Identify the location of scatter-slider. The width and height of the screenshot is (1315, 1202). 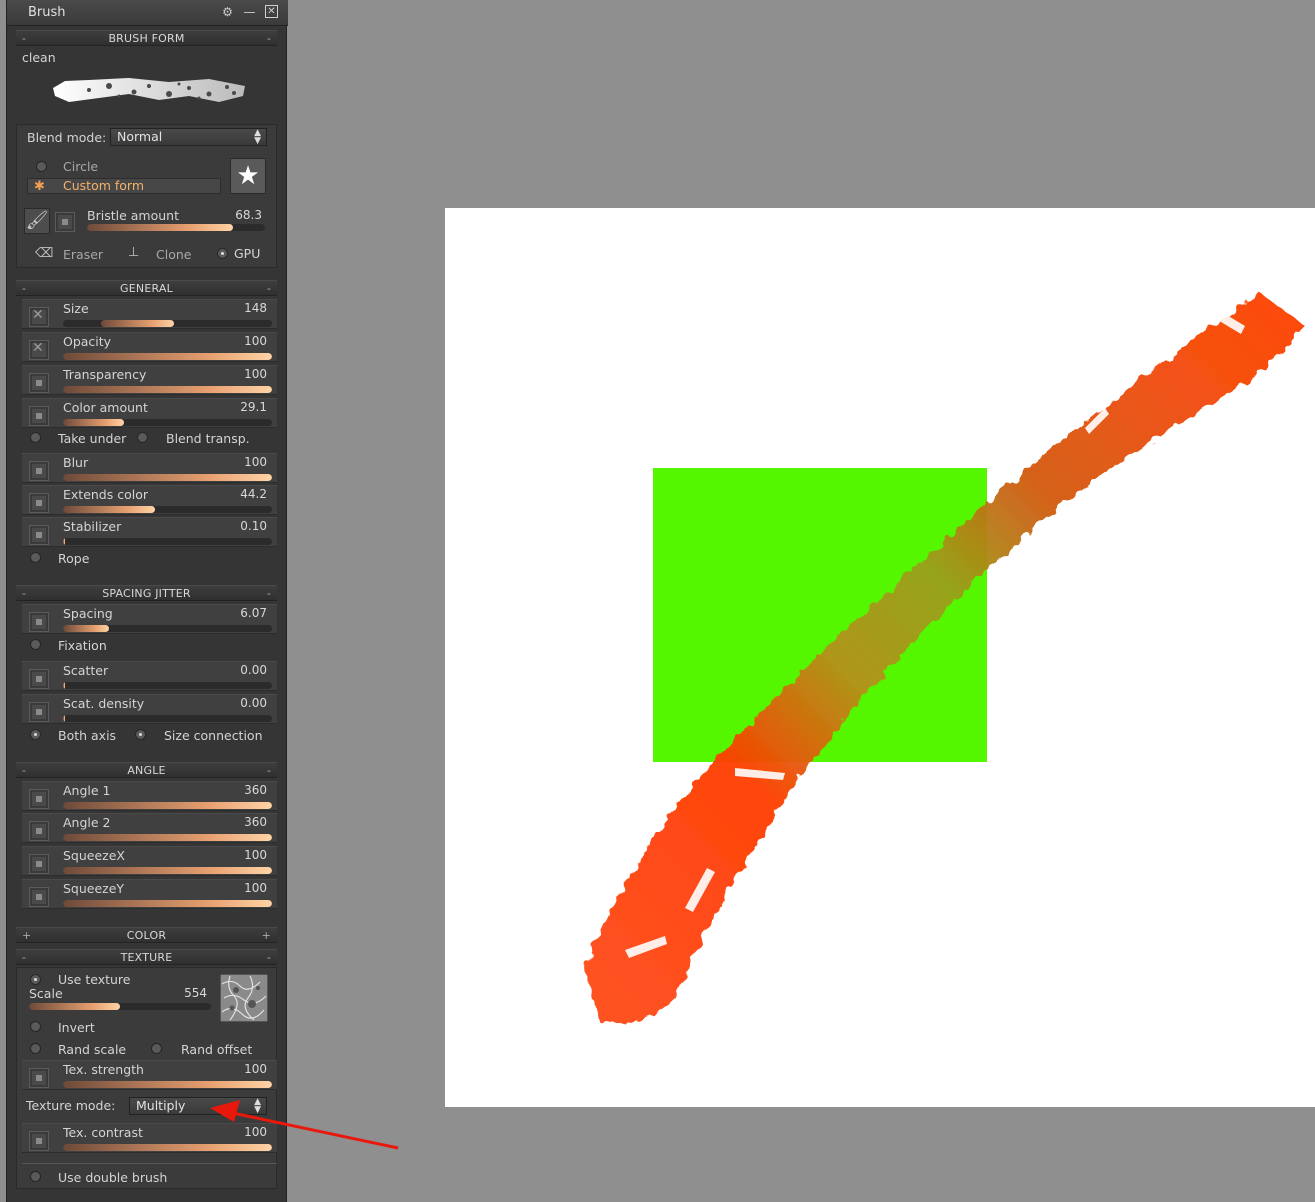
(167, 685).